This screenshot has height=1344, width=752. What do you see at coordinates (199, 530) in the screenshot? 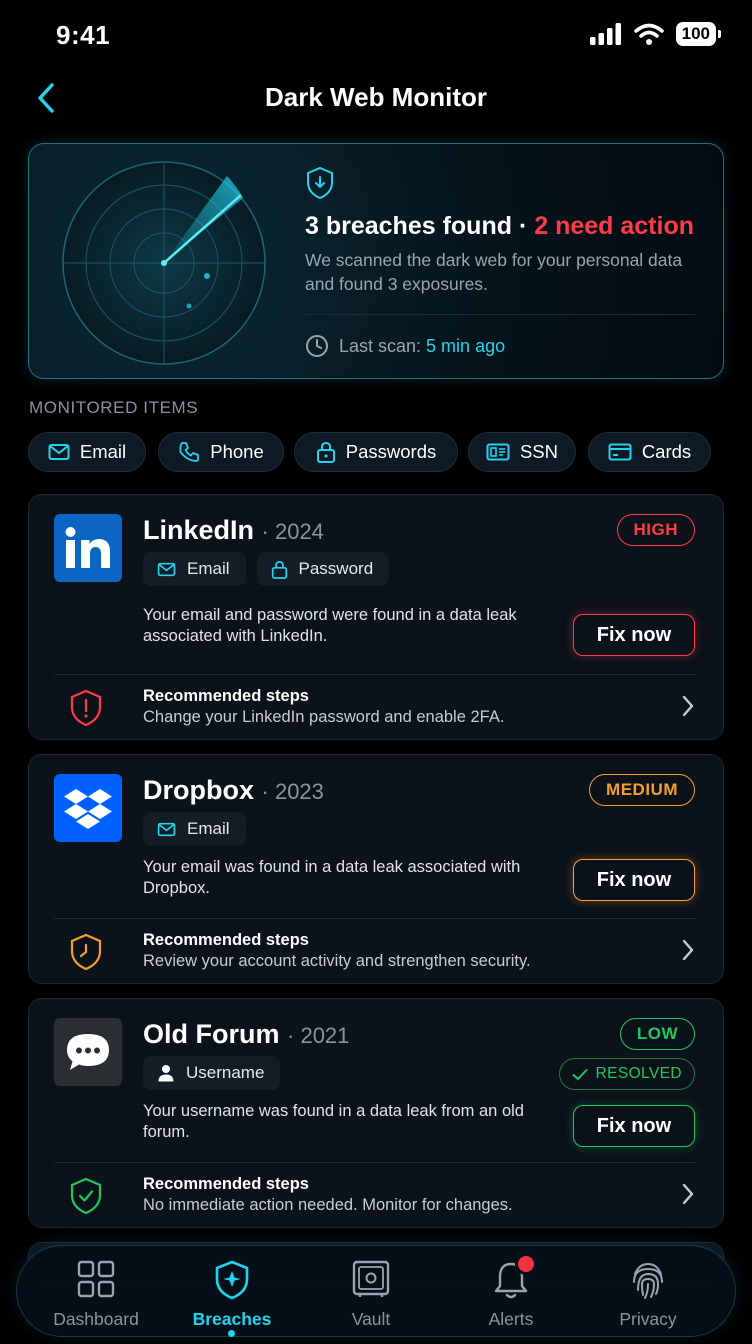
I see `breach-title: LinkedIn` at bounding box center [199, 530].